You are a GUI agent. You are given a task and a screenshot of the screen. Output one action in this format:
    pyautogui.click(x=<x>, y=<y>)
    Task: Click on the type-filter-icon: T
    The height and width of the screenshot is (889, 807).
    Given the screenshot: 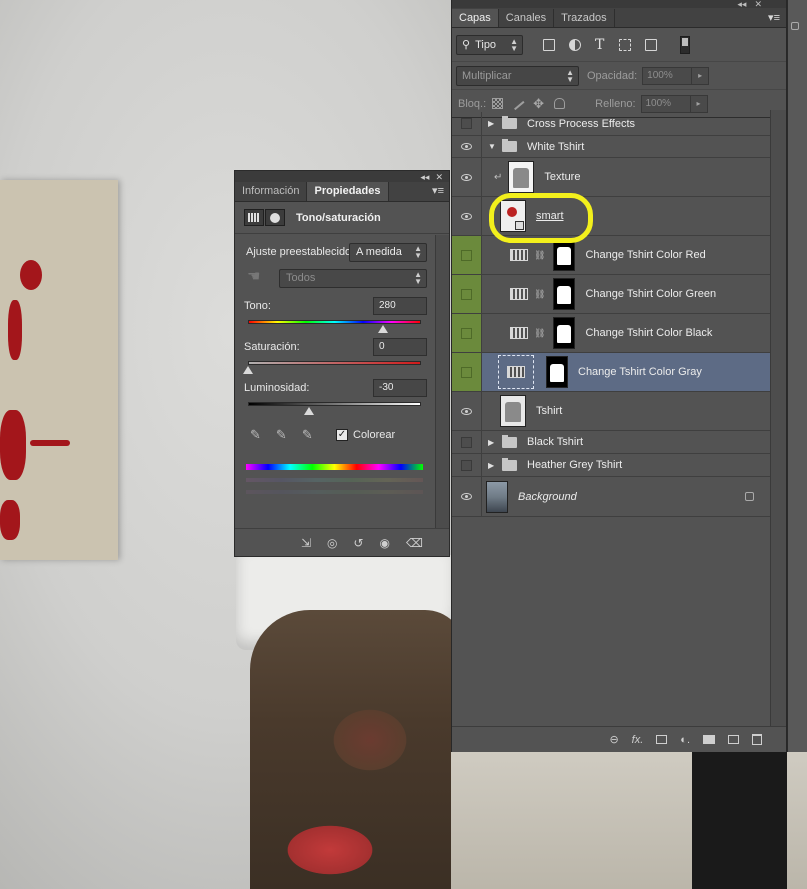 What is the action you would take?
    pyautogui.click(x=600, y=45)
    